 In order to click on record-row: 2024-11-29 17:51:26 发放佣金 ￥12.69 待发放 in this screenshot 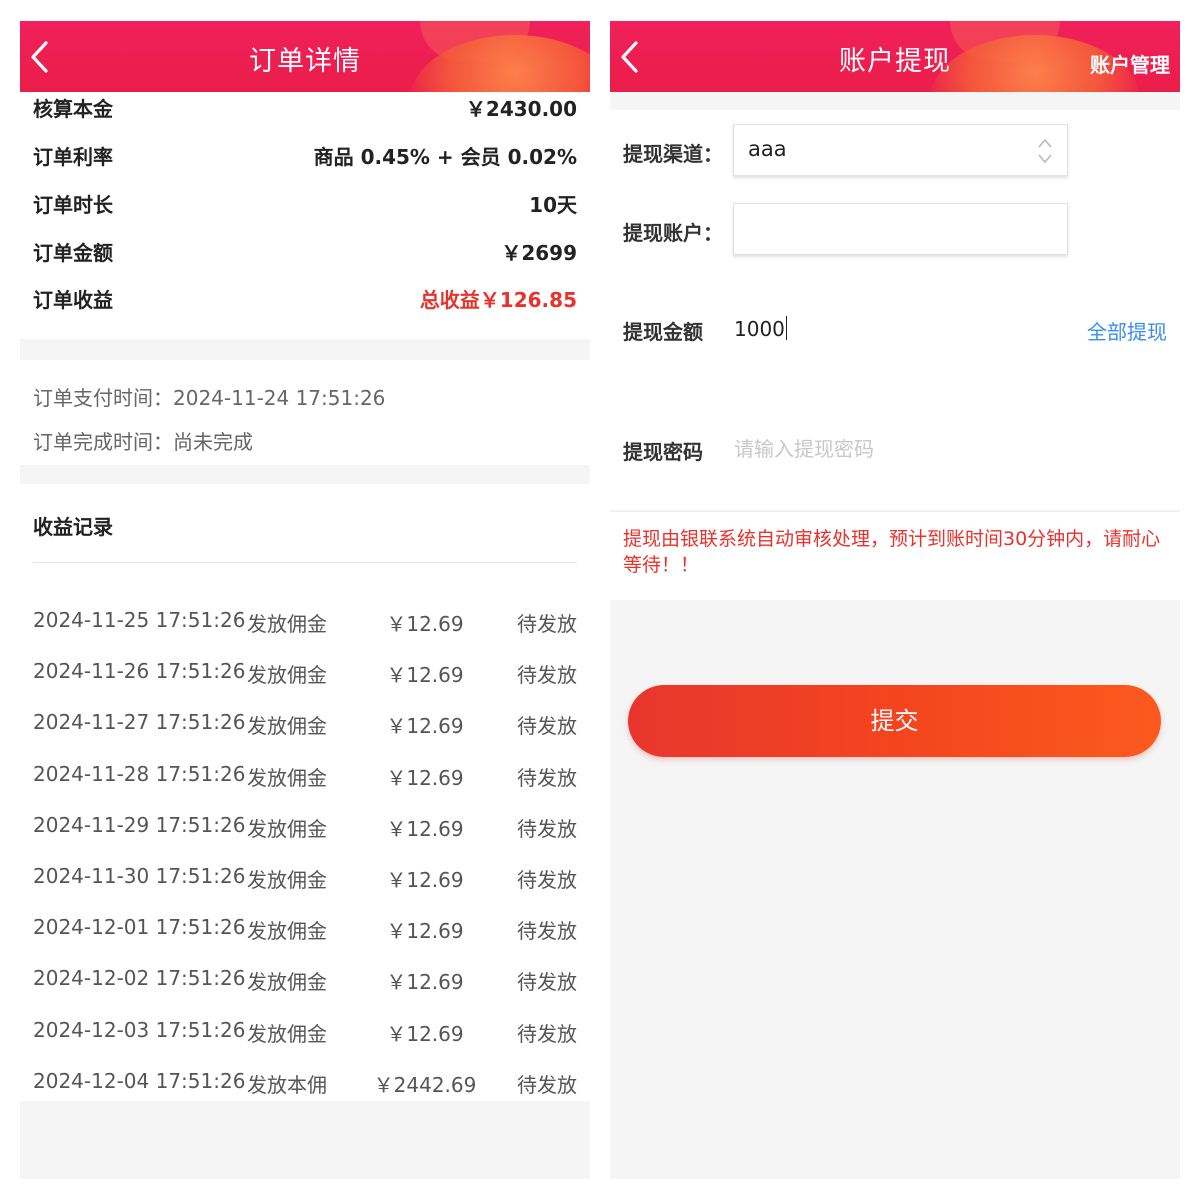, I will do `click(305, 828)`.